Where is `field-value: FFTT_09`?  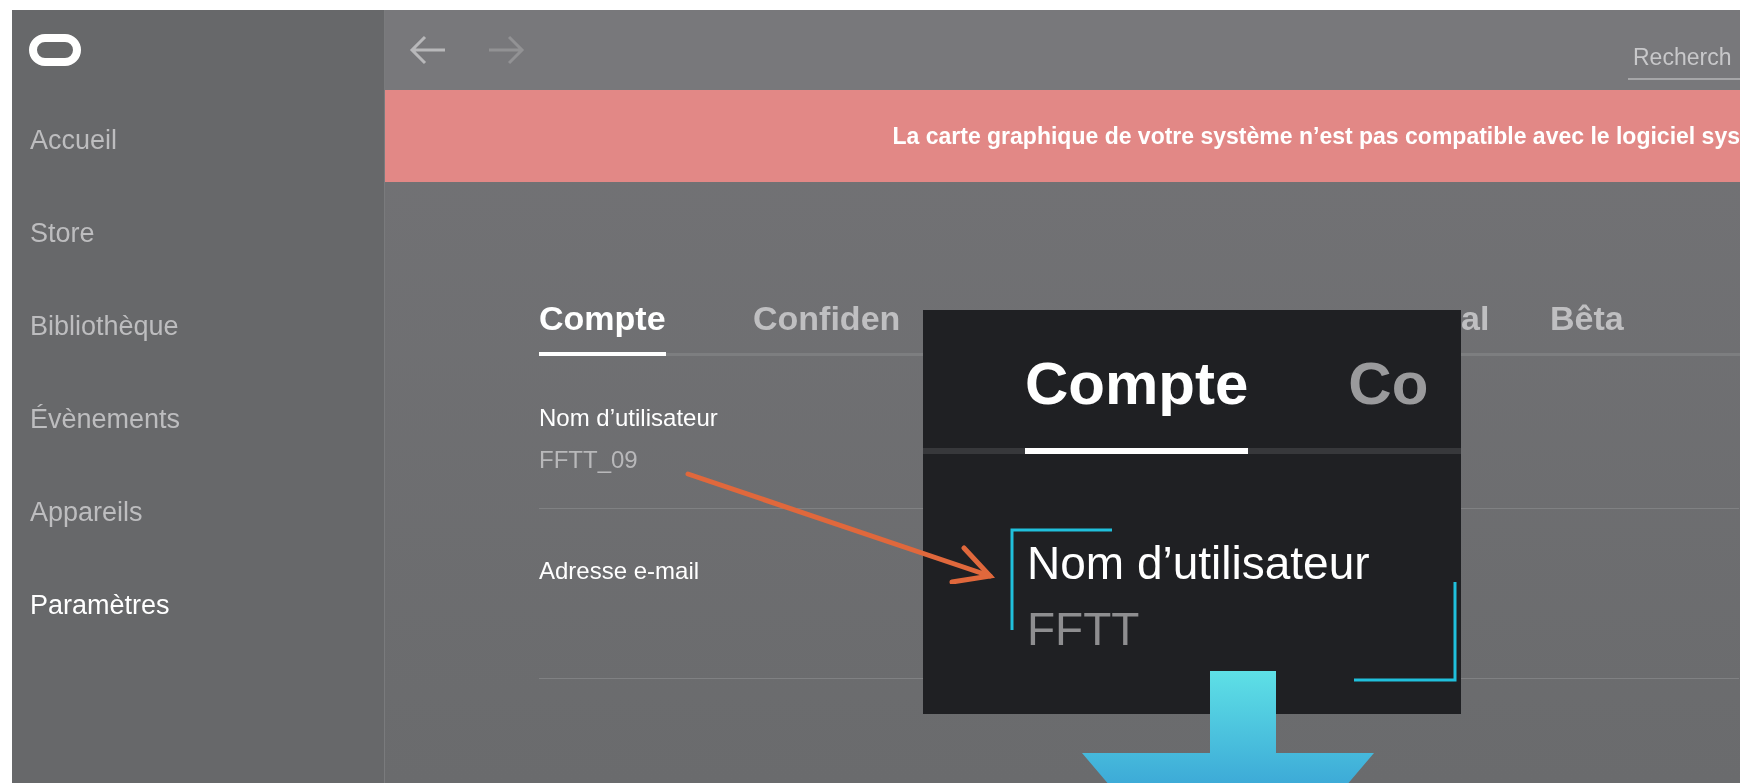 field-value: FFTT_09 is located at coordinates (588, 460).